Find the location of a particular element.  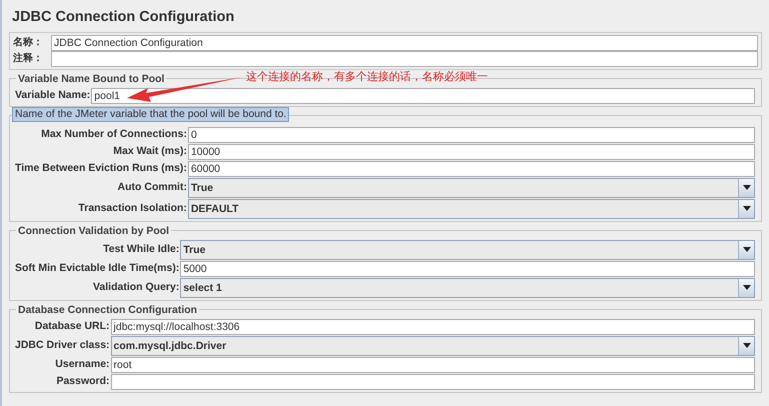

field-label: Password: is located at coordinates (82, 381).